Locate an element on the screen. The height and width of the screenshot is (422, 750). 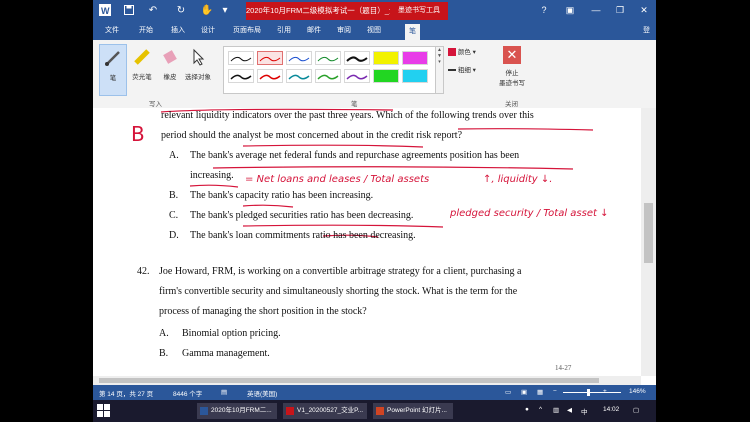
tray-ime-icon: 中 is located at coordinates (584, 411).